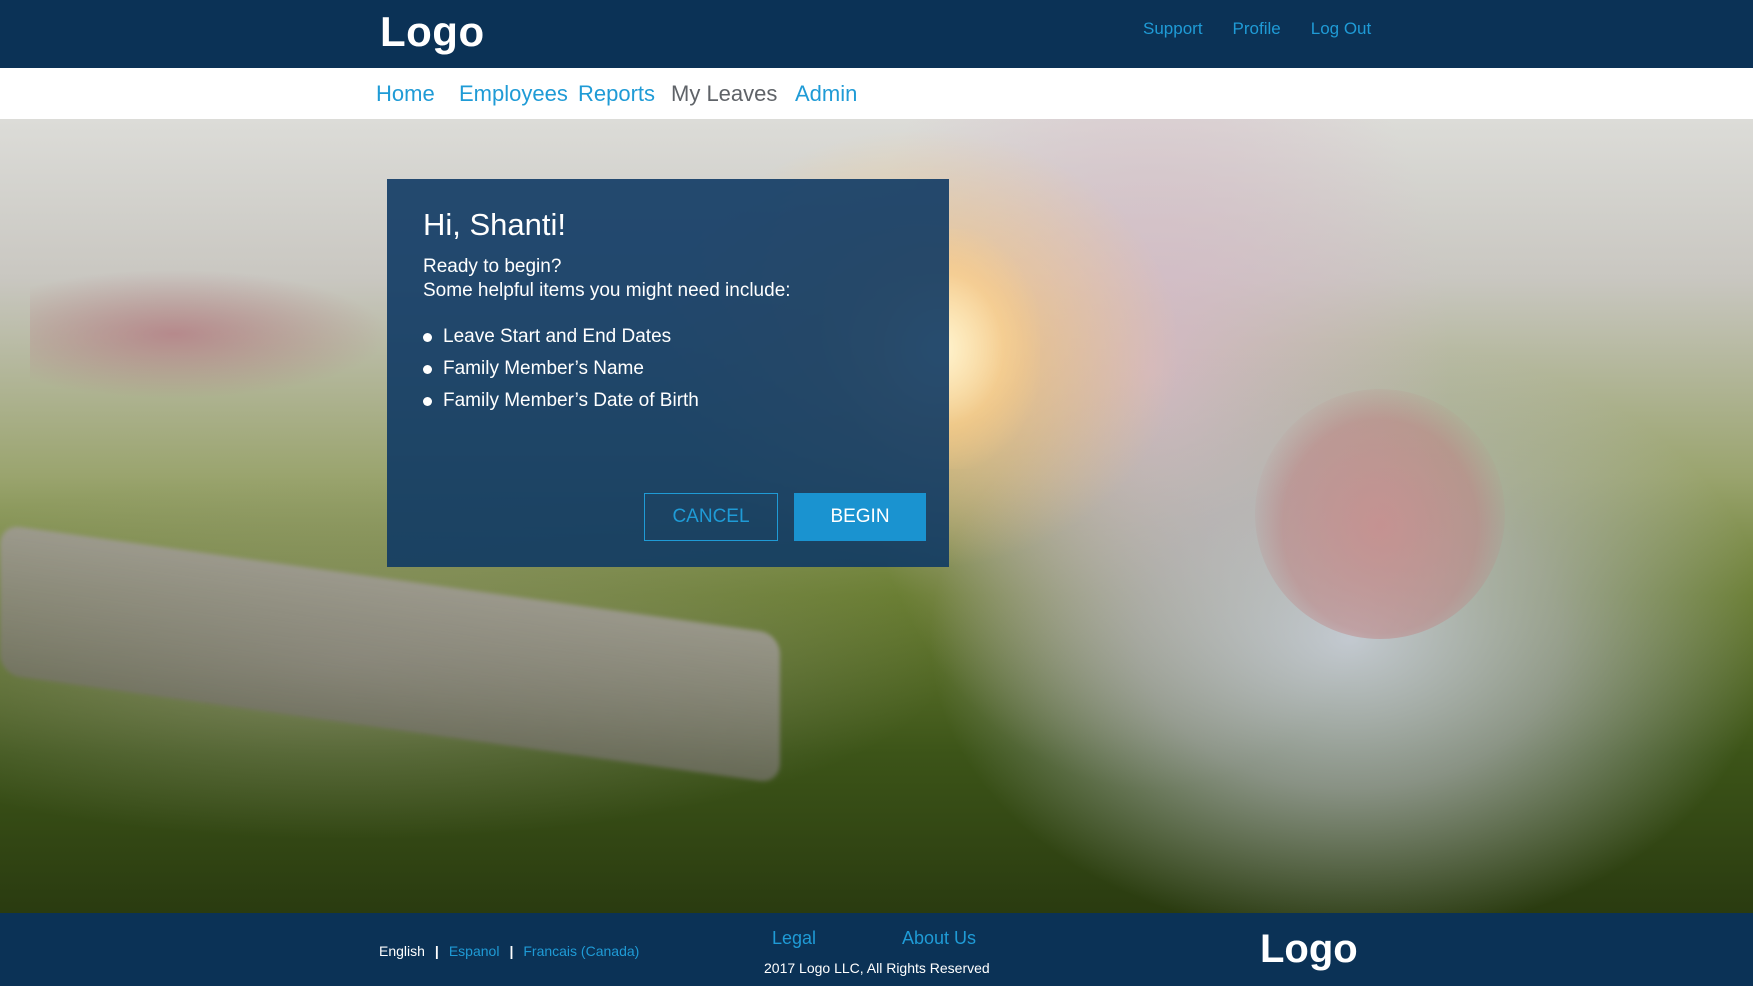 The width and height of the screenshot is (1753, 986). Describe the element at coordinates (1380, 514) in the screenshot. I see `right-hand-shape` at that location.